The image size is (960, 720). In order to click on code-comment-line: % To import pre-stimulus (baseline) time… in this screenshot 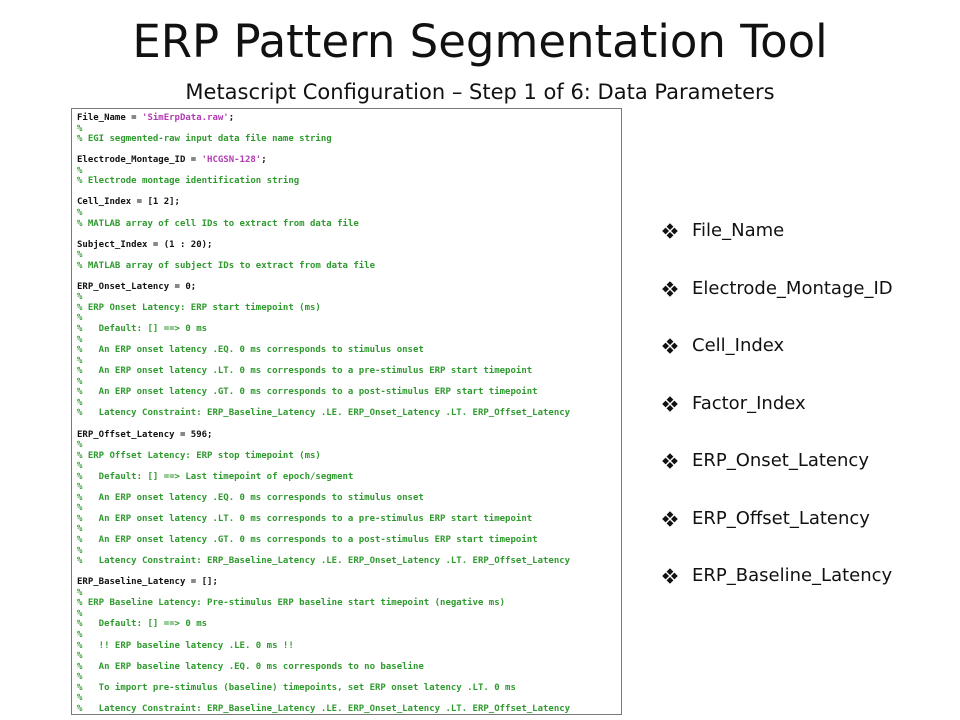, I will do `click(296, 688)`.